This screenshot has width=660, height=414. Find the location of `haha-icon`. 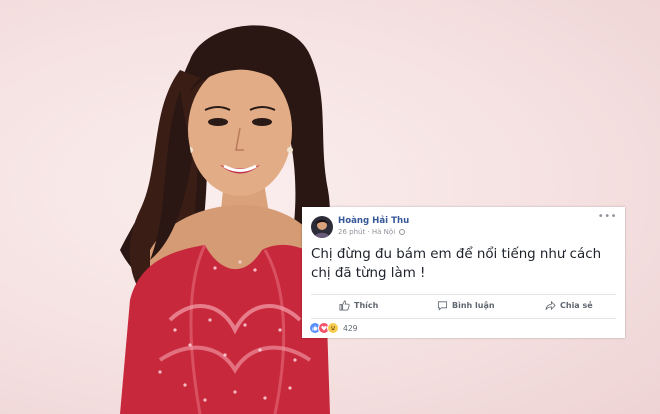

haha-icon is located at coordinates (333, 328).